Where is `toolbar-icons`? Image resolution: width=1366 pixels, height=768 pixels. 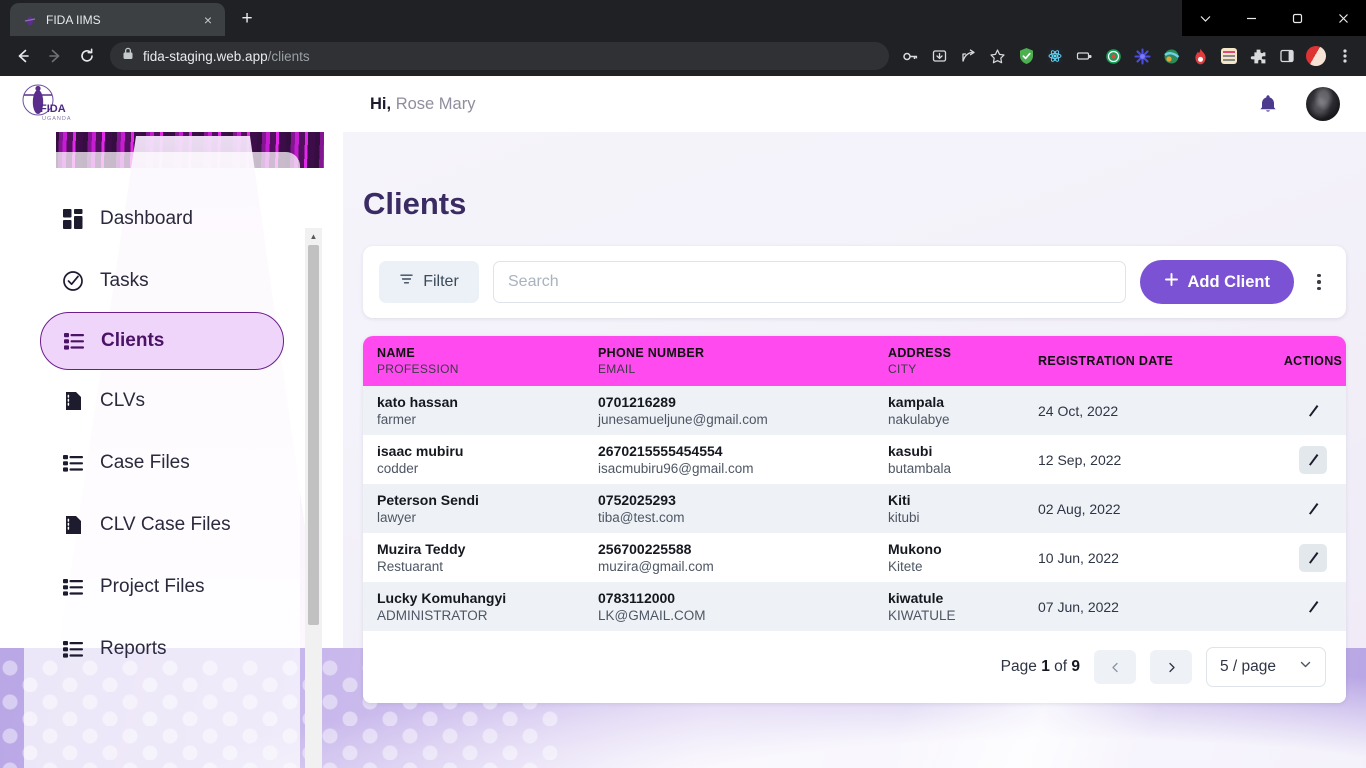
toolbar-icons is located at coordinates (1127, 56).